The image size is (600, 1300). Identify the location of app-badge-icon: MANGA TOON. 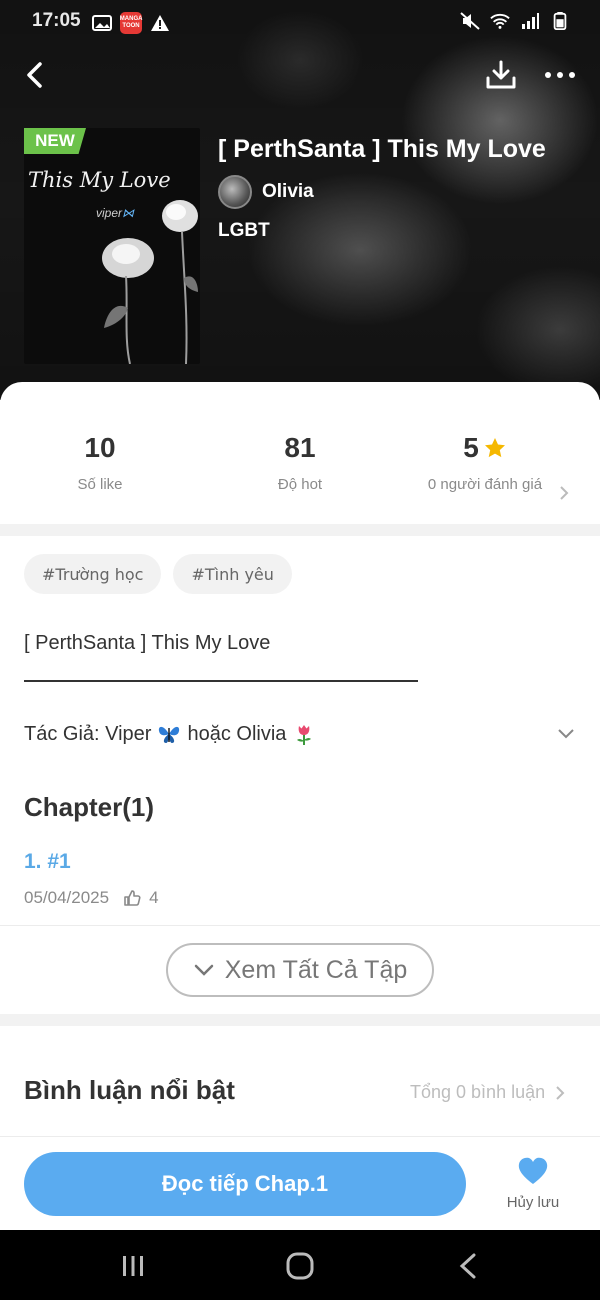
(131, 23).